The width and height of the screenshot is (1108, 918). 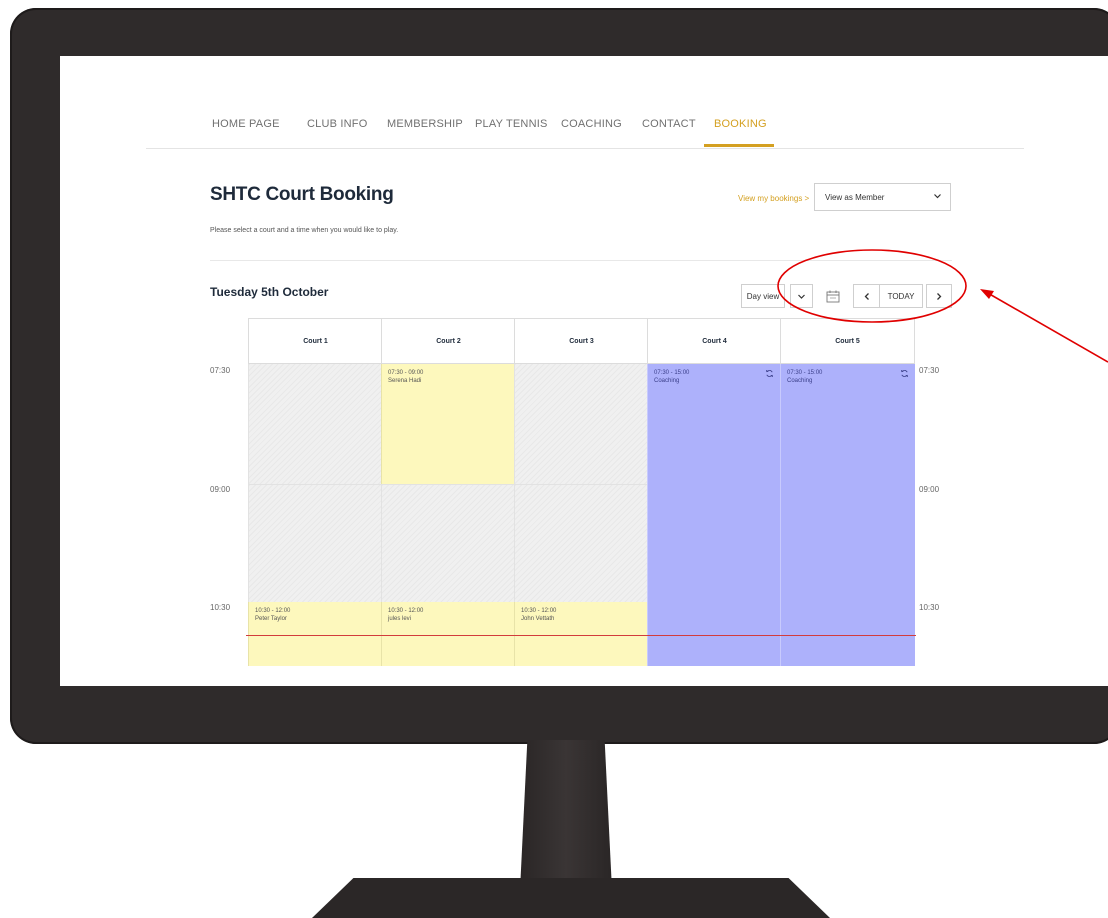 What do you see at coordinates (847, 341) in the screenshot?
I see `court-header-5: Court 5` at bounding box center [847, 341].